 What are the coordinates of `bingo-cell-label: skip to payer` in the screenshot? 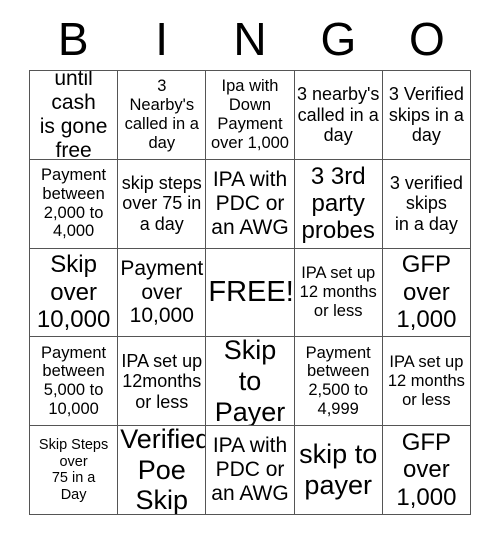 It's located at (338, 470).